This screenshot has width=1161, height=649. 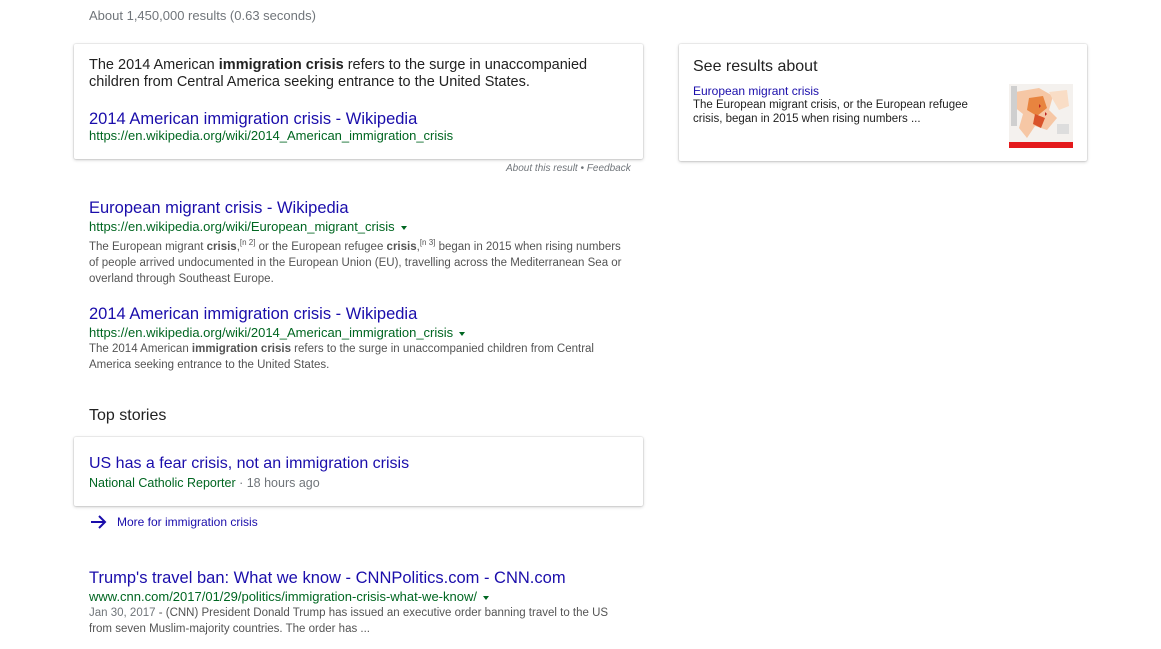 I want to click on snippet-text-bold: immigration crisis, so click(x=281, y=65).